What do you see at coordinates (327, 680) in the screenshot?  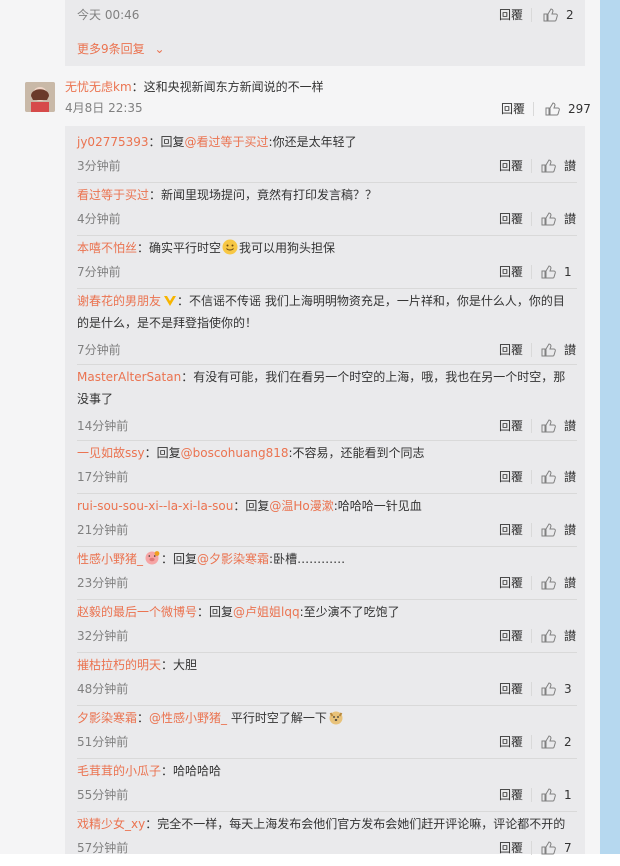 I see `reply-item: 摧枯拉朽的明天：大胆 48分钟前 回覆 3` at bounding box center [327, 680].